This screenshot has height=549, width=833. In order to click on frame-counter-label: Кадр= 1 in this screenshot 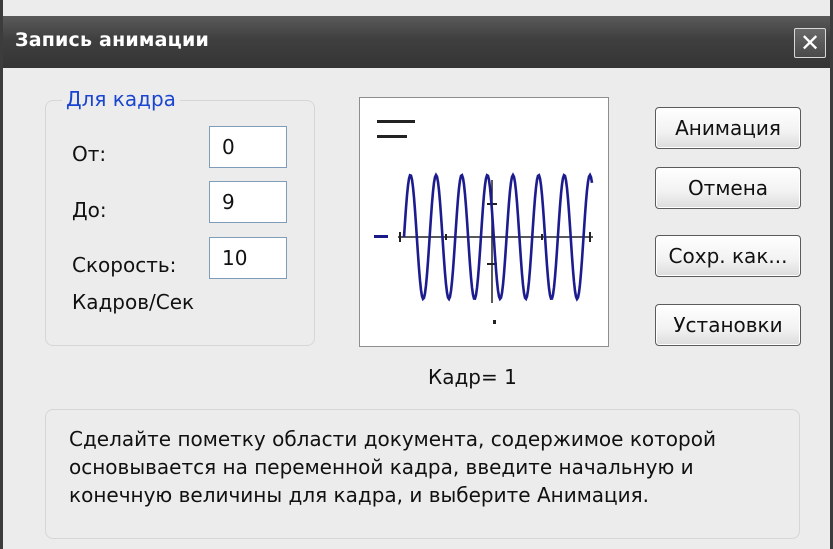, I will do `click(472, 377)`.